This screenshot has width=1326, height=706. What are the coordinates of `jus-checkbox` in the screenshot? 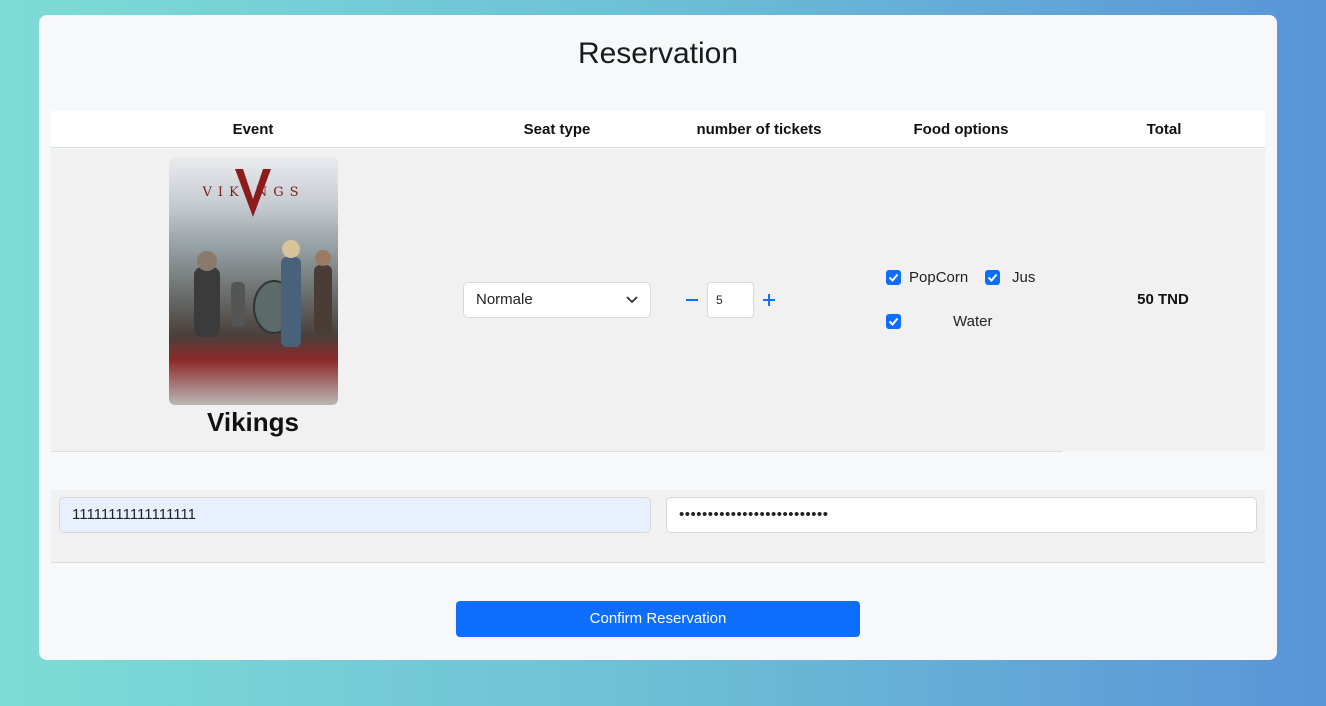 It's located at (992, 277).